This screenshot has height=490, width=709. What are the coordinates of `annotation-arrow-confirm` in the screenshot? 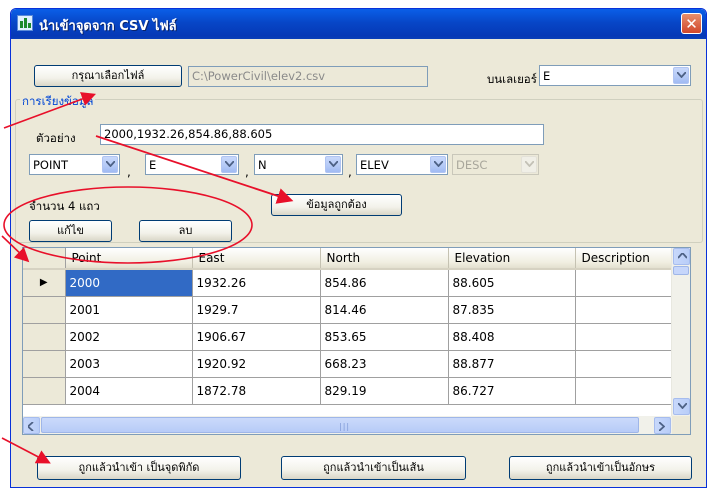 It's located at (194, 169).